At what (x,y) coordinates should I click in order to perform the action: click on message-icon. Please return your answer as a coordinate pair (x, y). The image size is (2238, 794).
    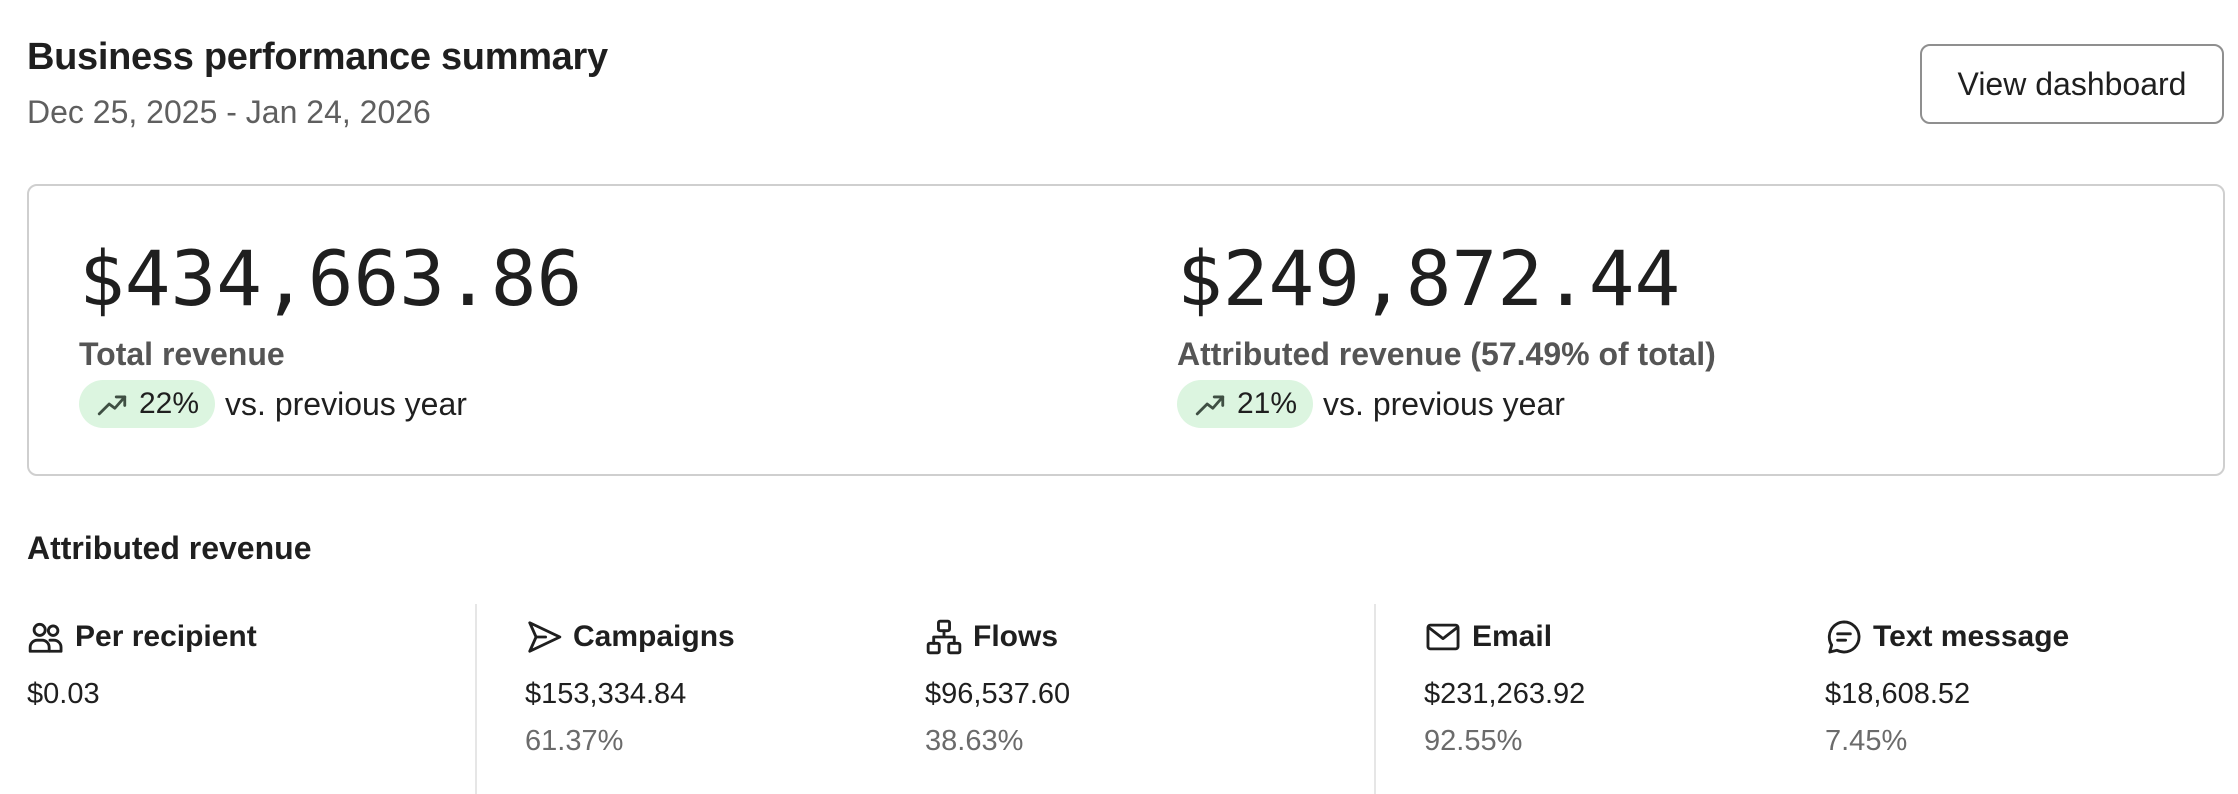
    Looking at the image, I should click on (1844, 637).